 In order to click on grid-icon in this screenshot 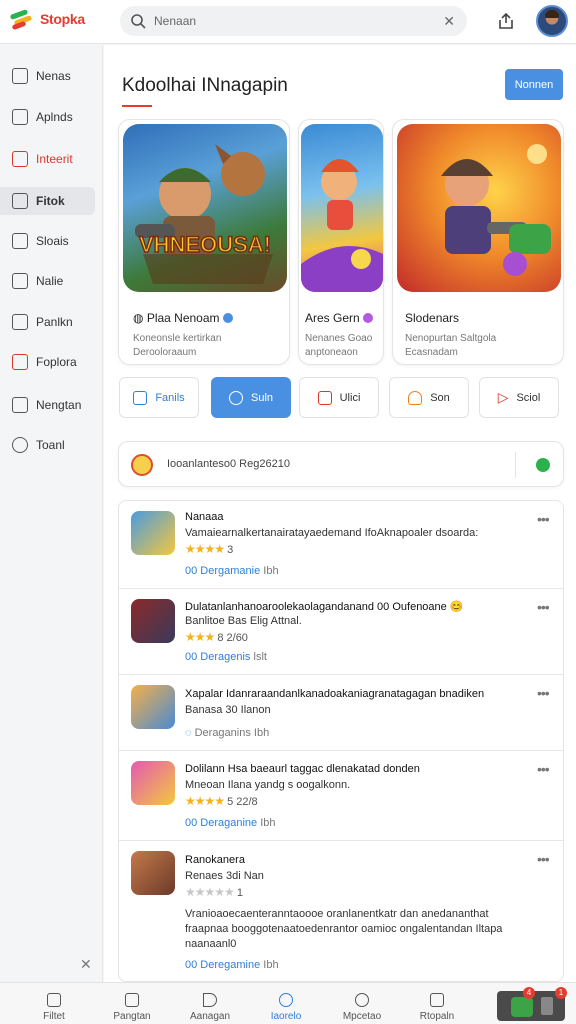, I will do `click(20, 322)`.